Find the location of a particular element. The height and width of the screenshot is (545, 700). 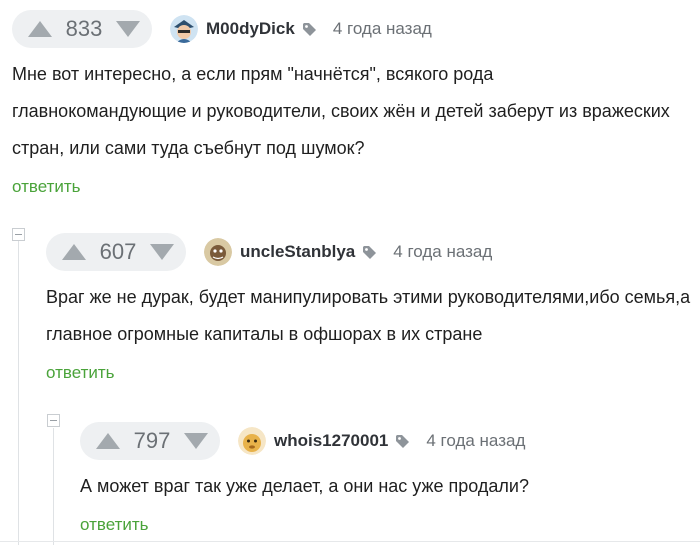

rating-score: 797 is located at coordinates (152, 440).